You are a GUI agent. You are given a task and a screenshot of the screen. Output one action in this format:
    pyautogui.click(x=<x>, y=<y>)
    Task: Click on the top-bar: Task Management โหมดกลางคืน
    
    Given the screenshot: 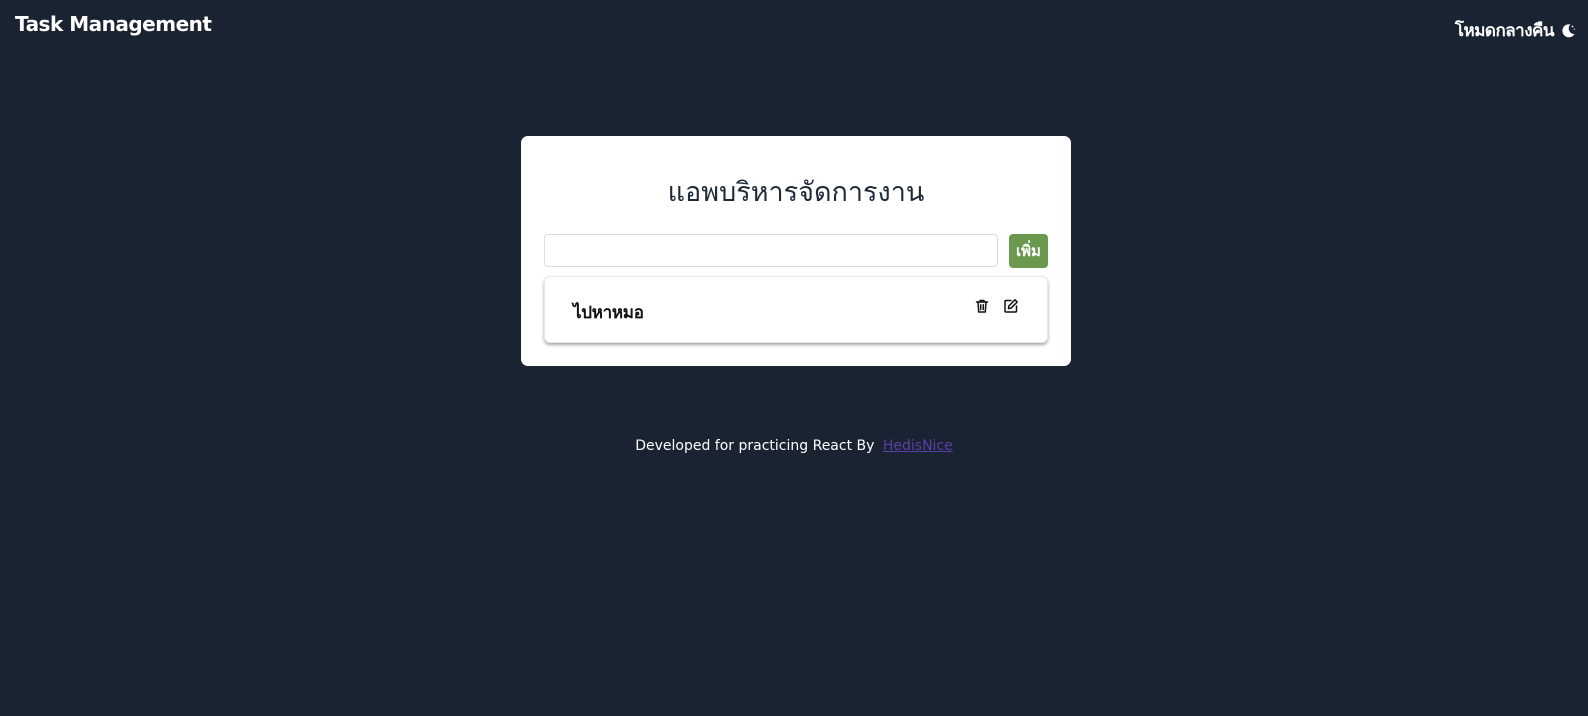 What is the action you would take?
    pyautogui.click(x=794, y=28)
    